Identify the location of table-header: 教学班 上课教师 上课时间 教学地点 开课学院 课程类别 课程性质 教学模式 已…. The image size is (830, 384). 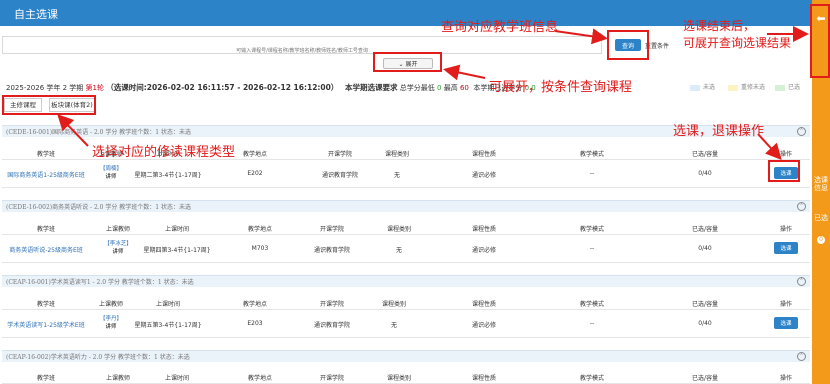
(406, 302).